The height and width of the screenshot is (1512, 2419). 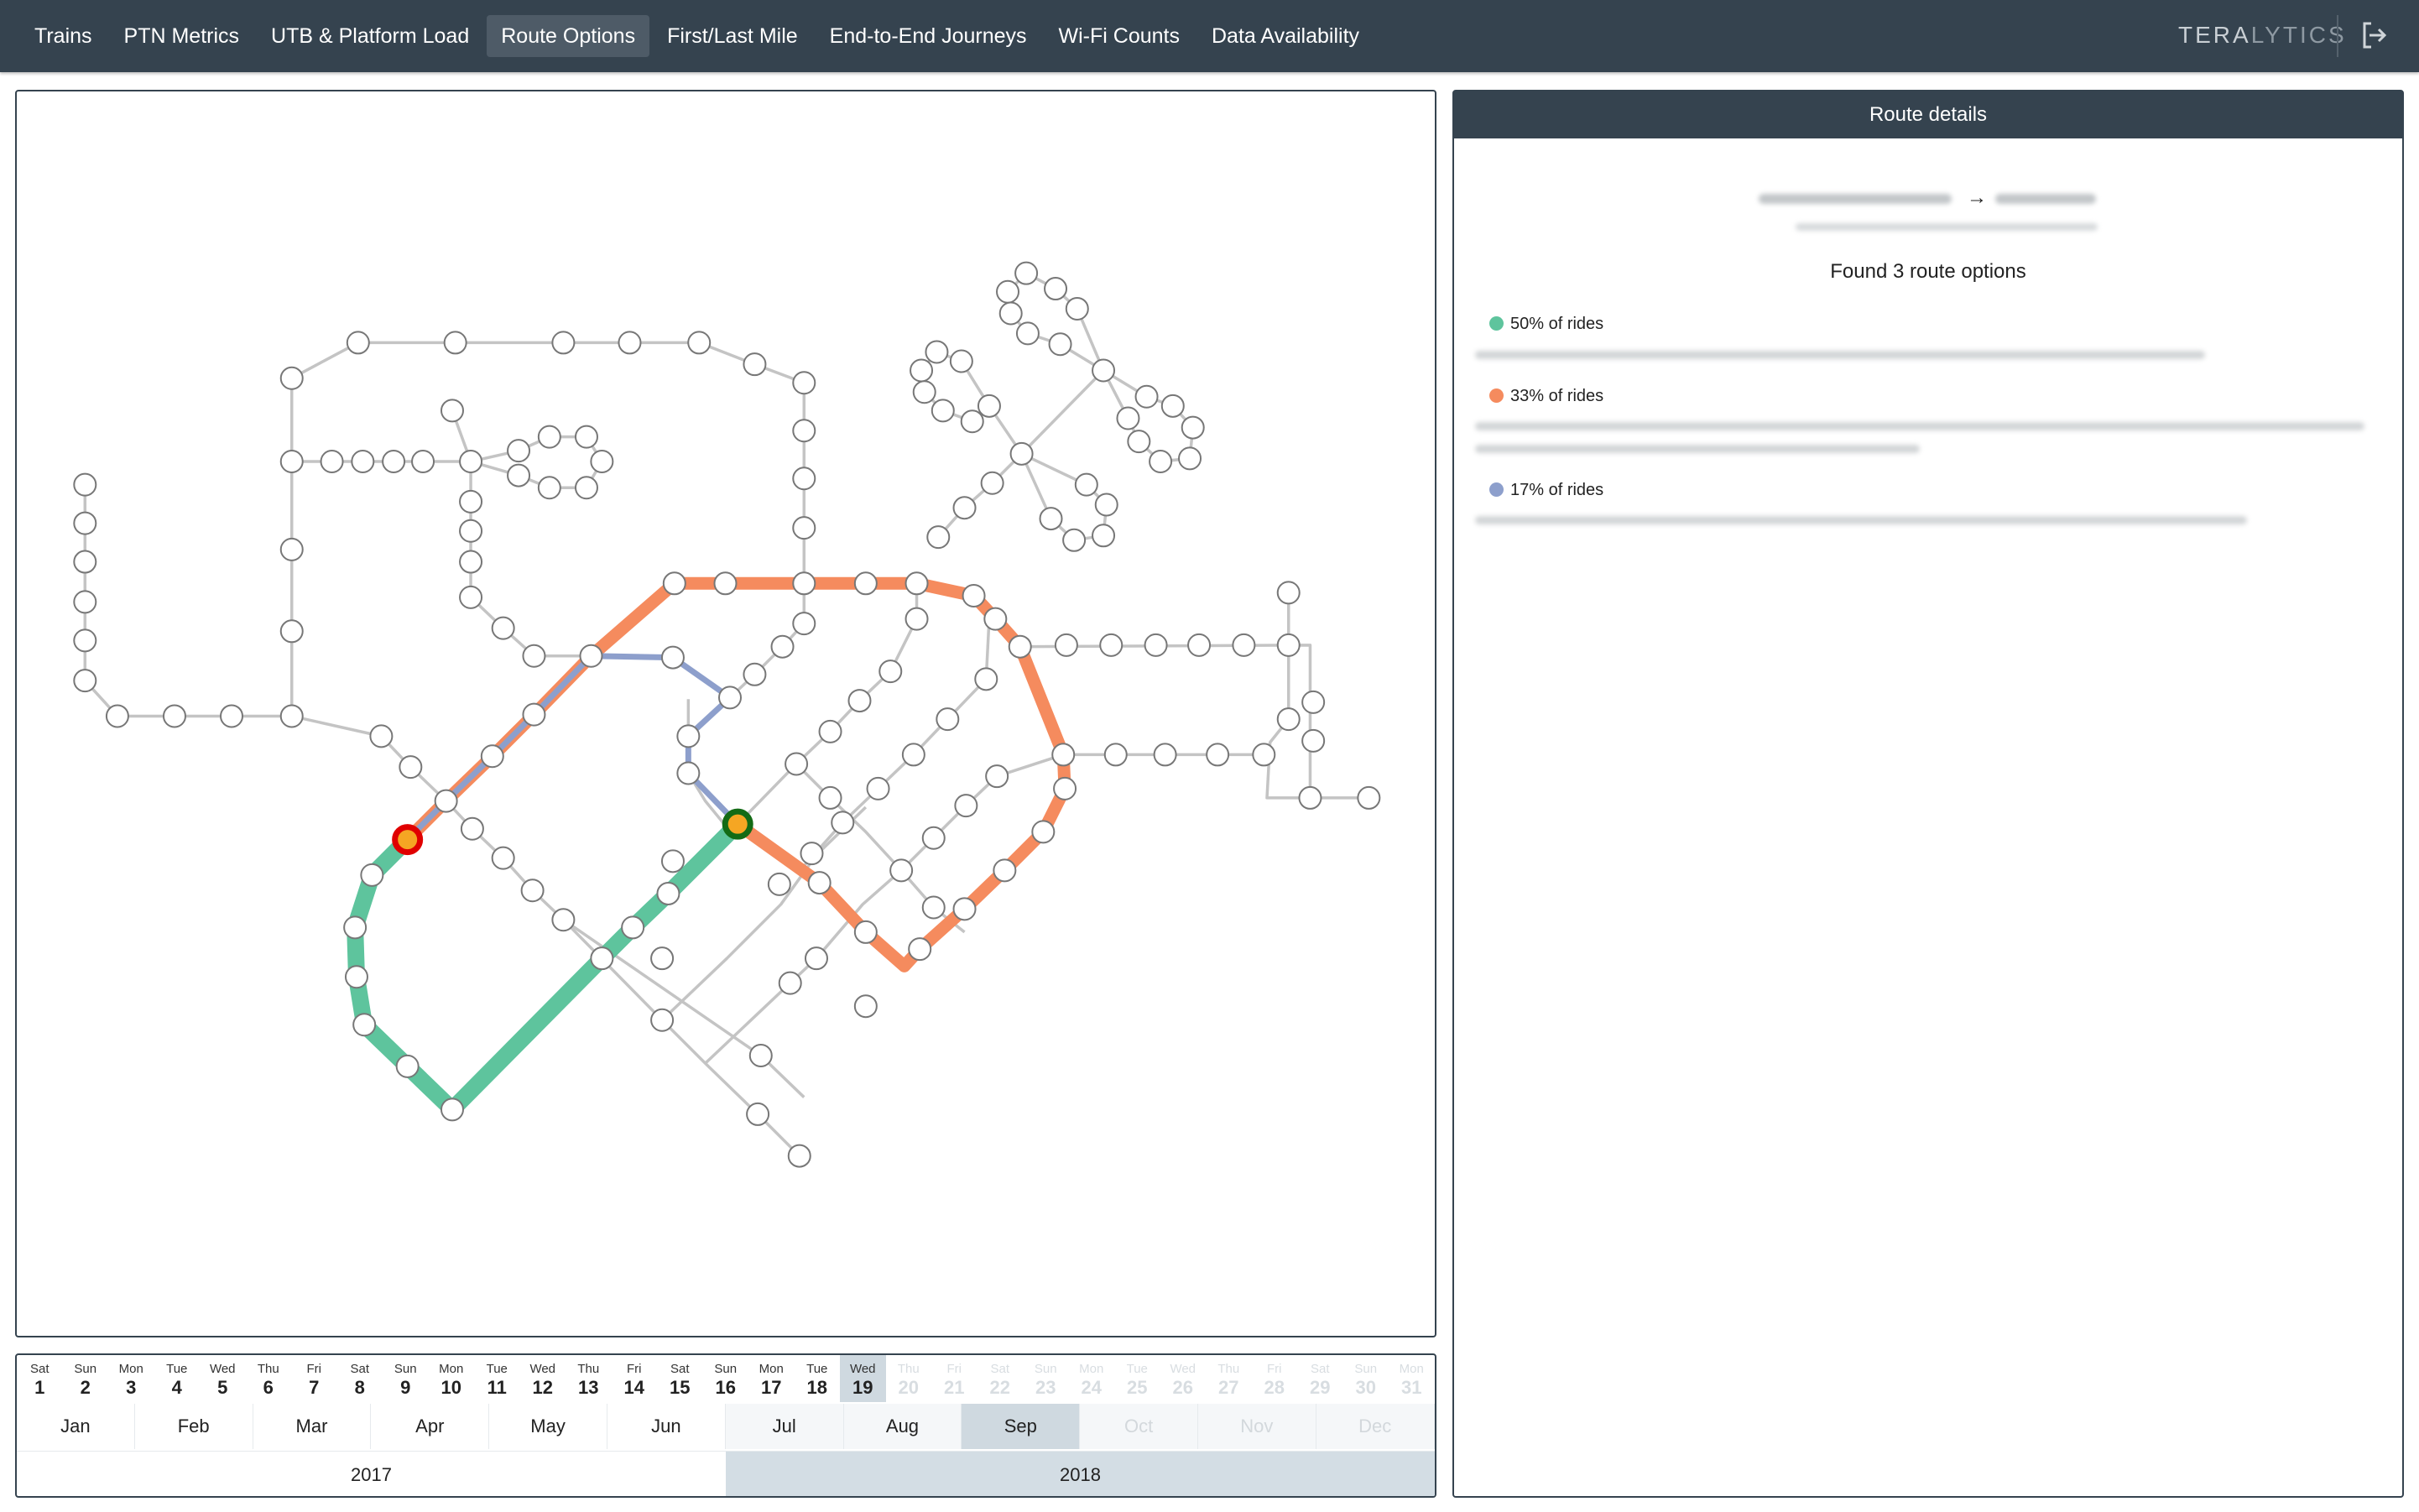 I want to click on route-option-3: 17% of rides, so click(x=1546, y=490).